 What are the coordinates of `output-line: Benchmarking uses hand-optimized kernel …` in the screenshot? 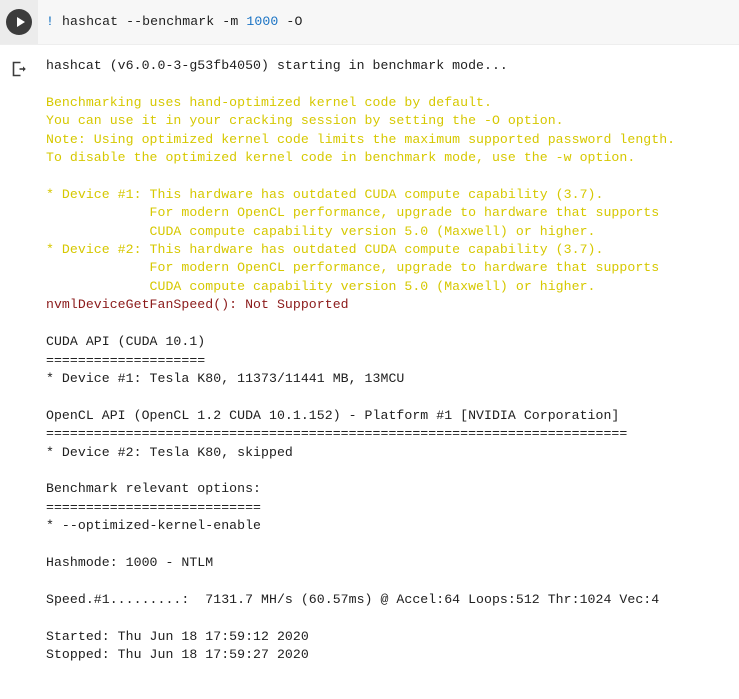 It's located at (269, 102).